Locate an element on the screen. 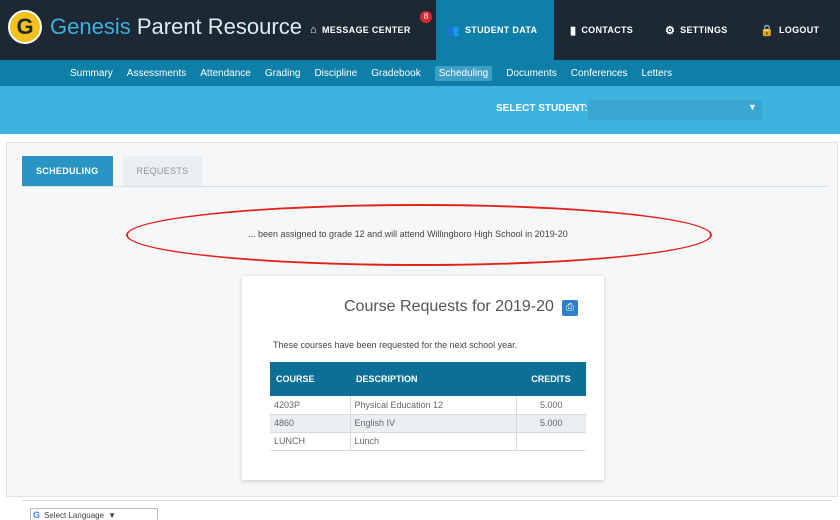 This screenshot has height=520, width=840. nav-student-data-label: STUDENT DATA is located at coordinates (501, 30).